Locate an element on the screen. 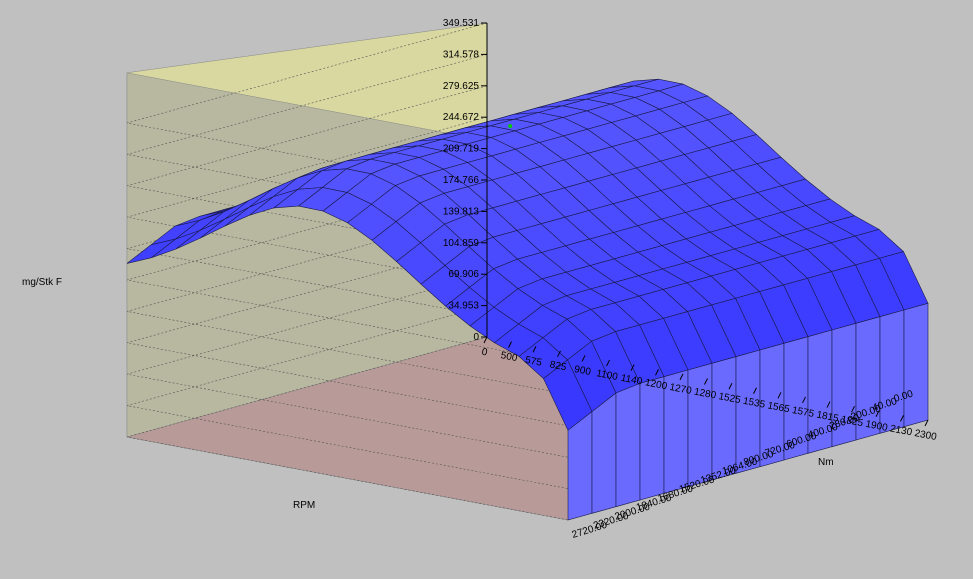 This screenshot has height=579, width=973. y-tick-label: 2720.00 is located at coordinates (590, 530).